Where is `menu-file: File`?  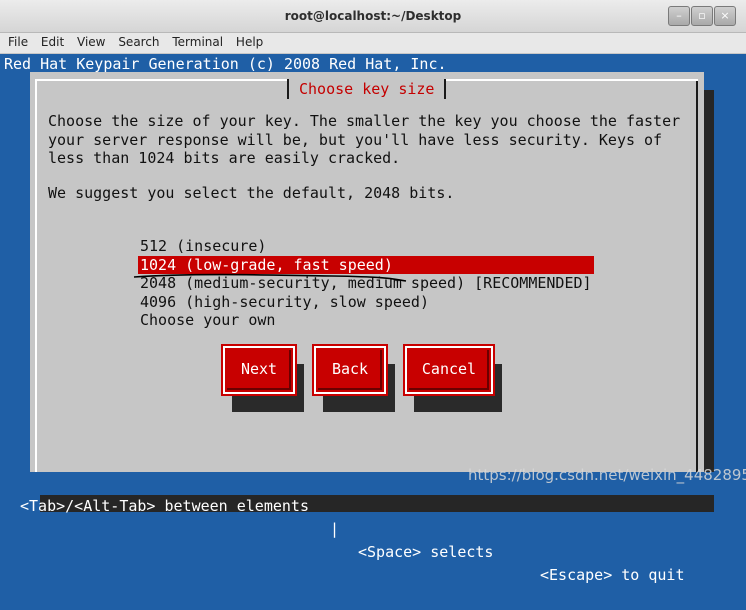 menu-file: File is located at coordinates (18, 41).